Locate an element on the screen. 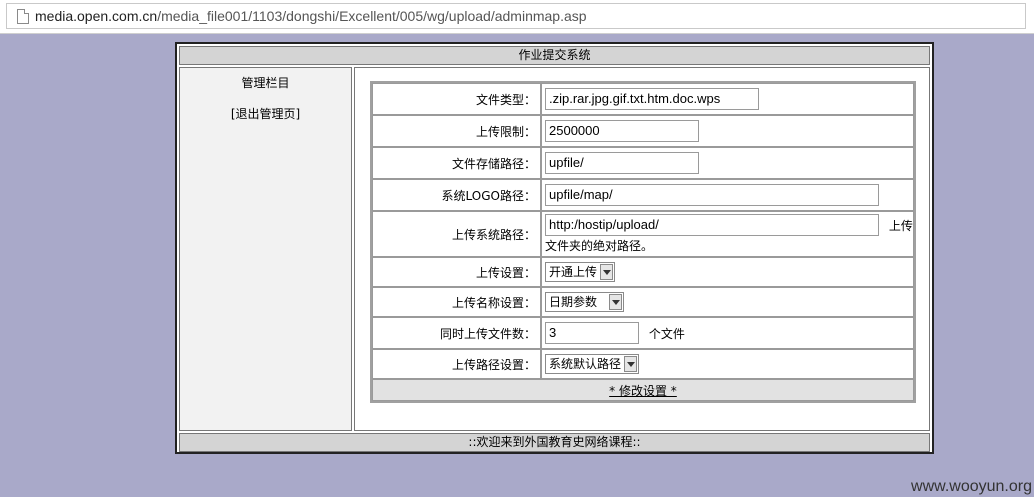  footer: ::欢迎来到外国教育史网络课程:: is located at coordinates (554, 442).